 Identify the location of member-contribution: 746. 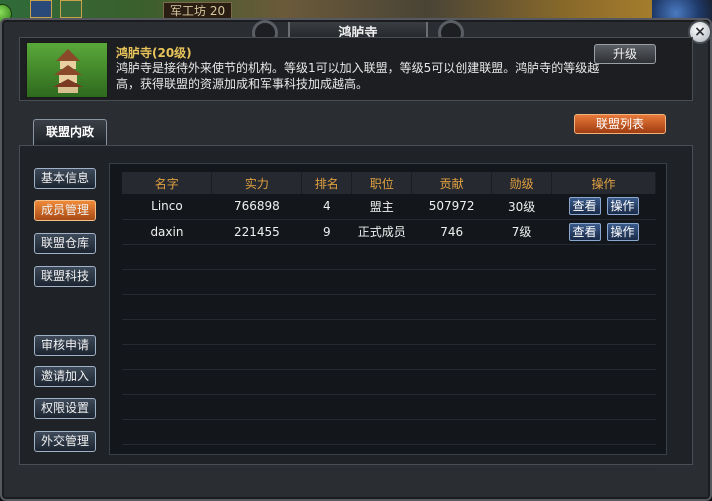
(451, 232).